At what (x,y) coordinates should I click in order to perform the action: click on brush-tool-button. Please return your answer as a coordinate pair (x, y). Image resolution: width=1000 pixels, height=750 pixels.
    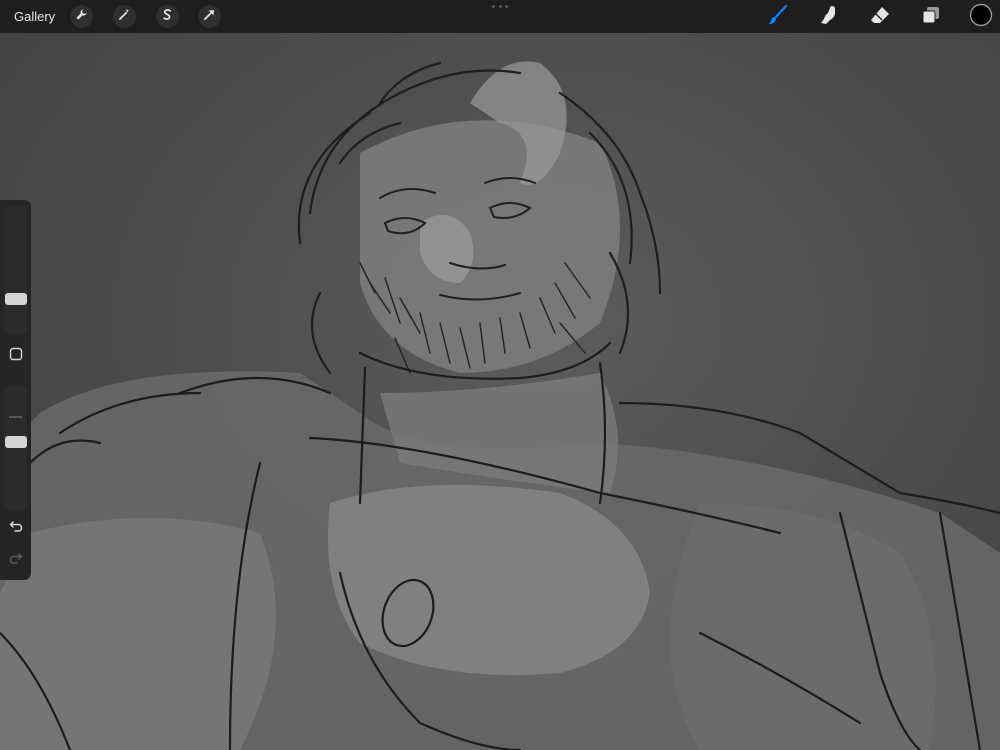
    Looking at the image, I should click on (778, 17).